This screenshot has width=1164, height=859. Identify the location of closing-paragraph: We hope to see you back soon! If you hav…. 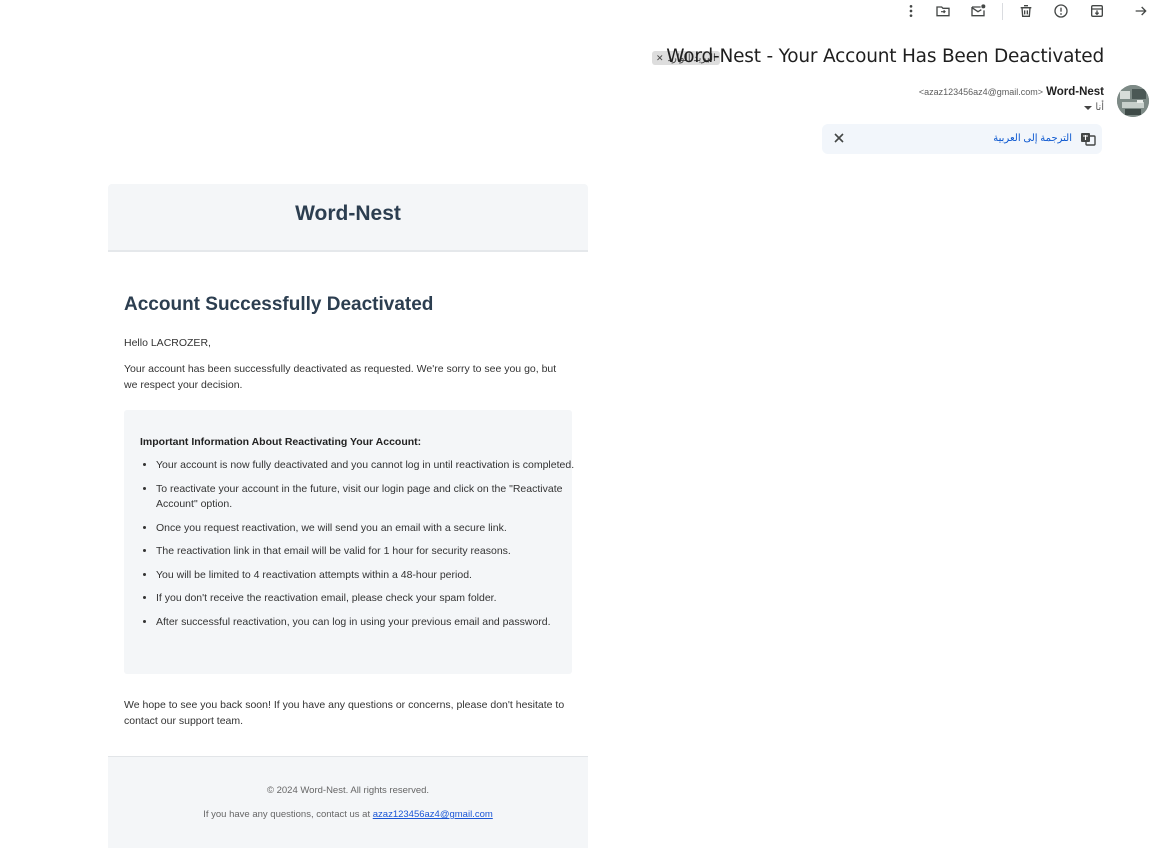
(344, 713).